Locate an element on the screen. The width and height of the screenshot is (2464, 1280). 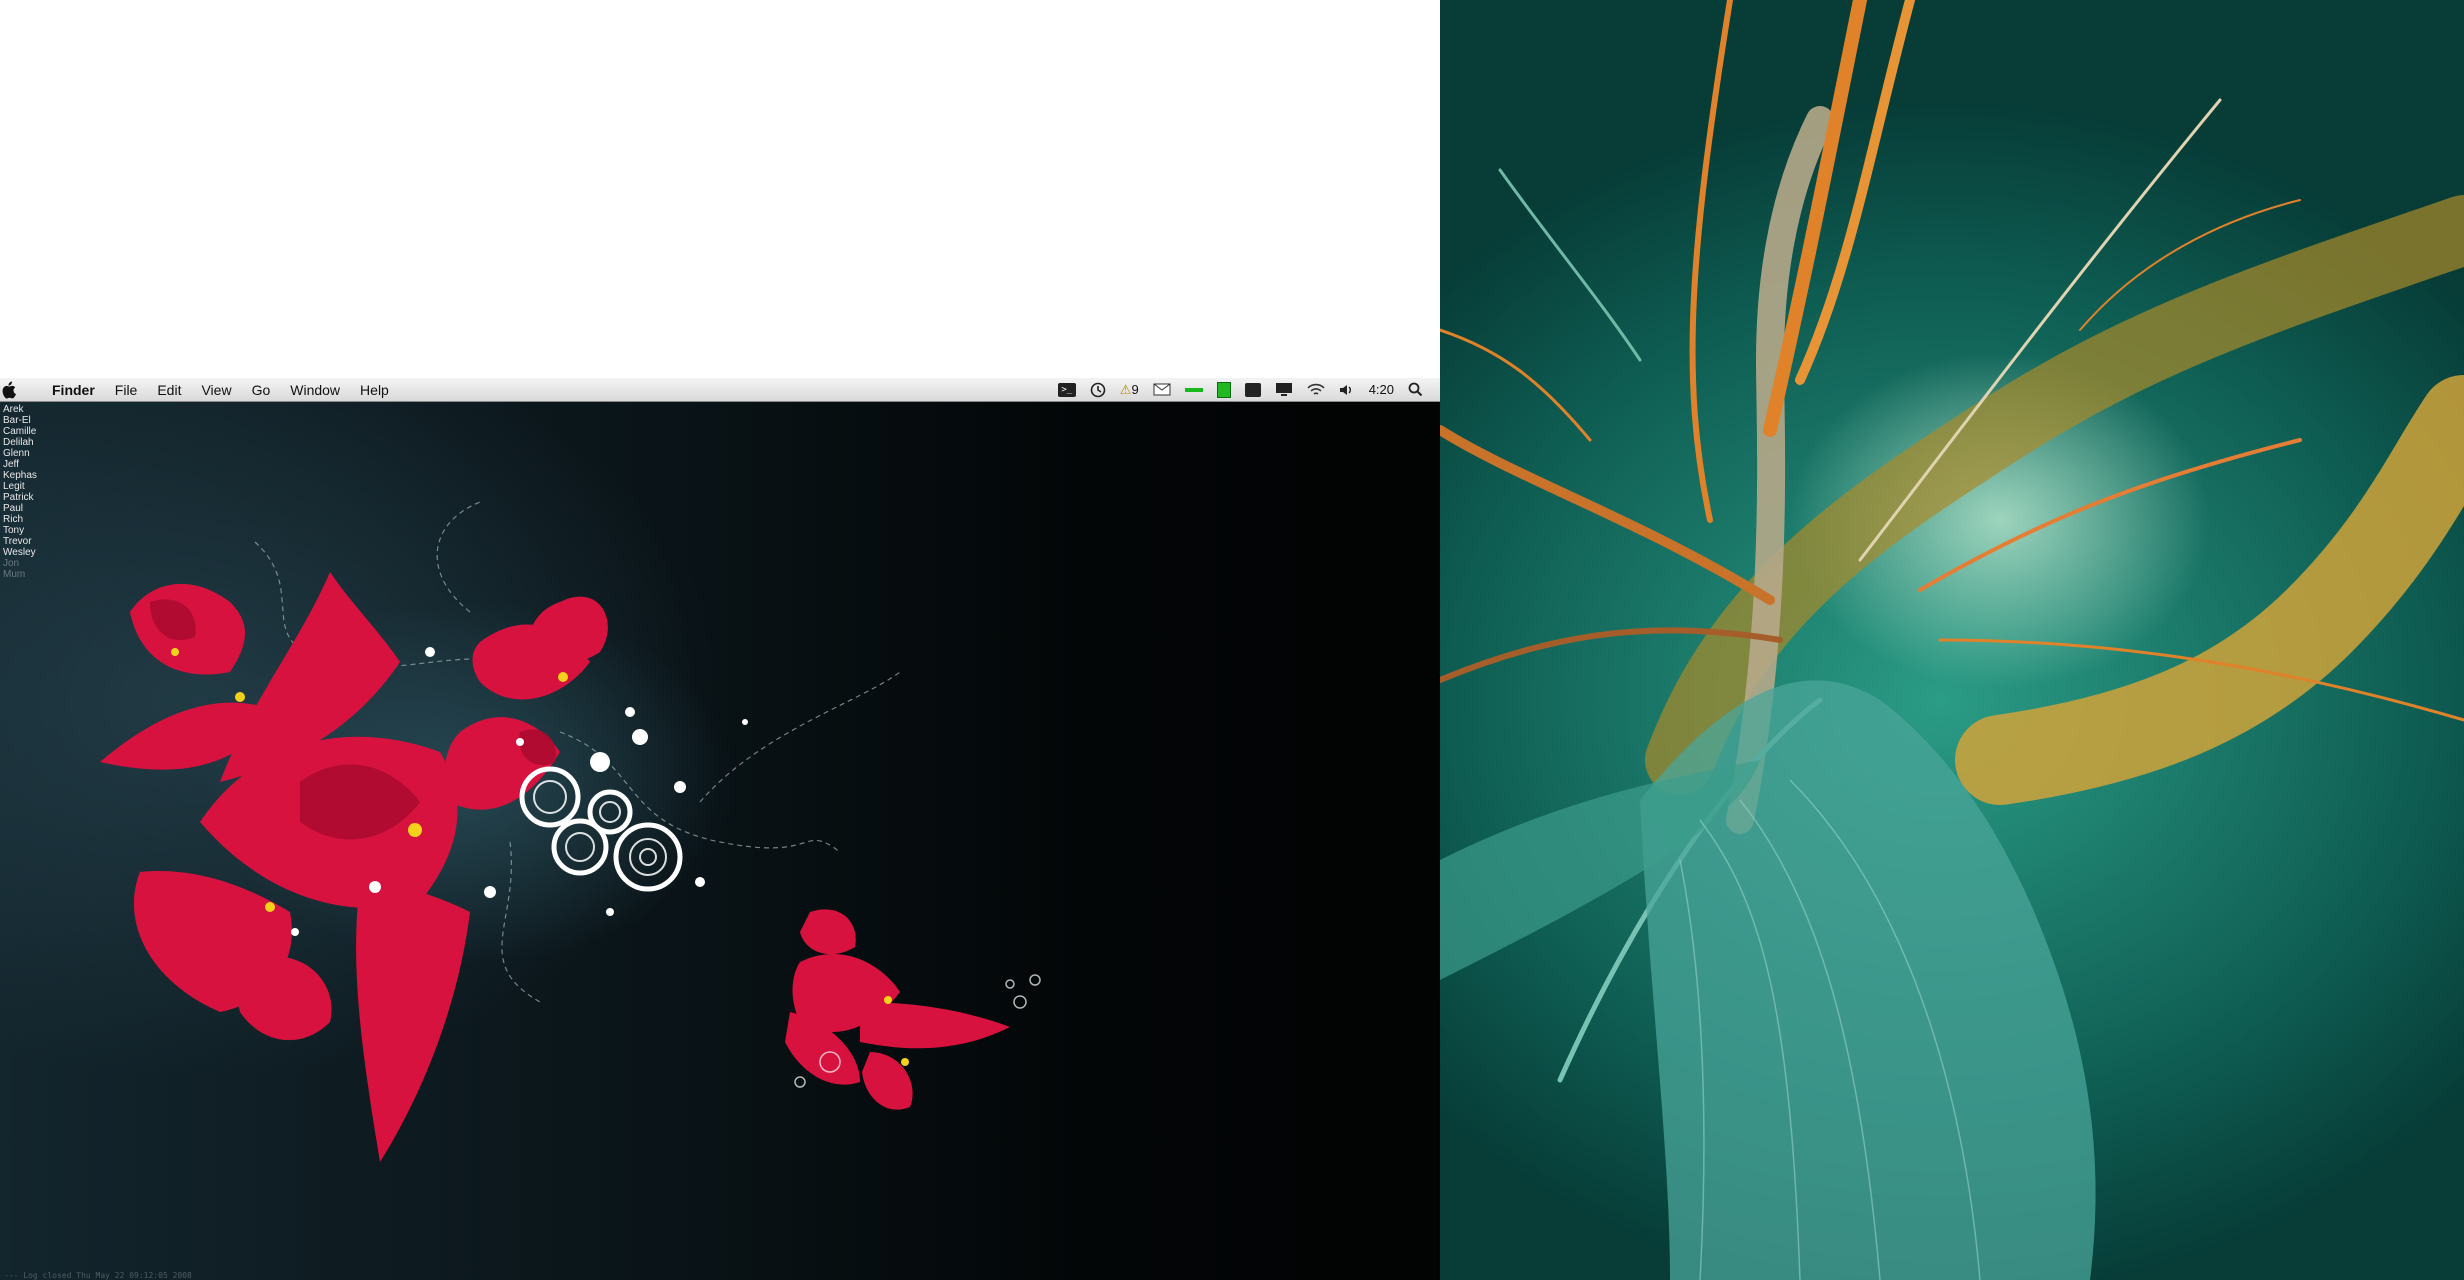
buddy-item: Glenn is located at coordinates (20, 453).